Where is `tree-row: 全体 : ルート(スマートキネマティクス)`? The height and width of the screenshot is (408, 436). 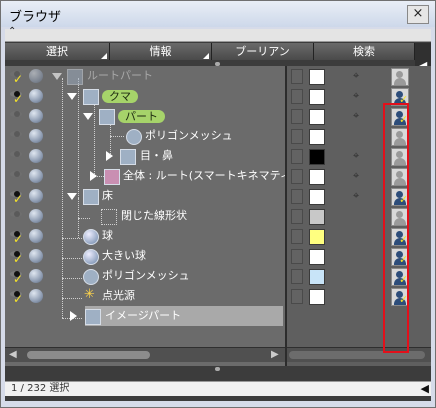 tree-row: 全体 : ルート(スマートキネマティクス) is located at coordinates (161, 176).